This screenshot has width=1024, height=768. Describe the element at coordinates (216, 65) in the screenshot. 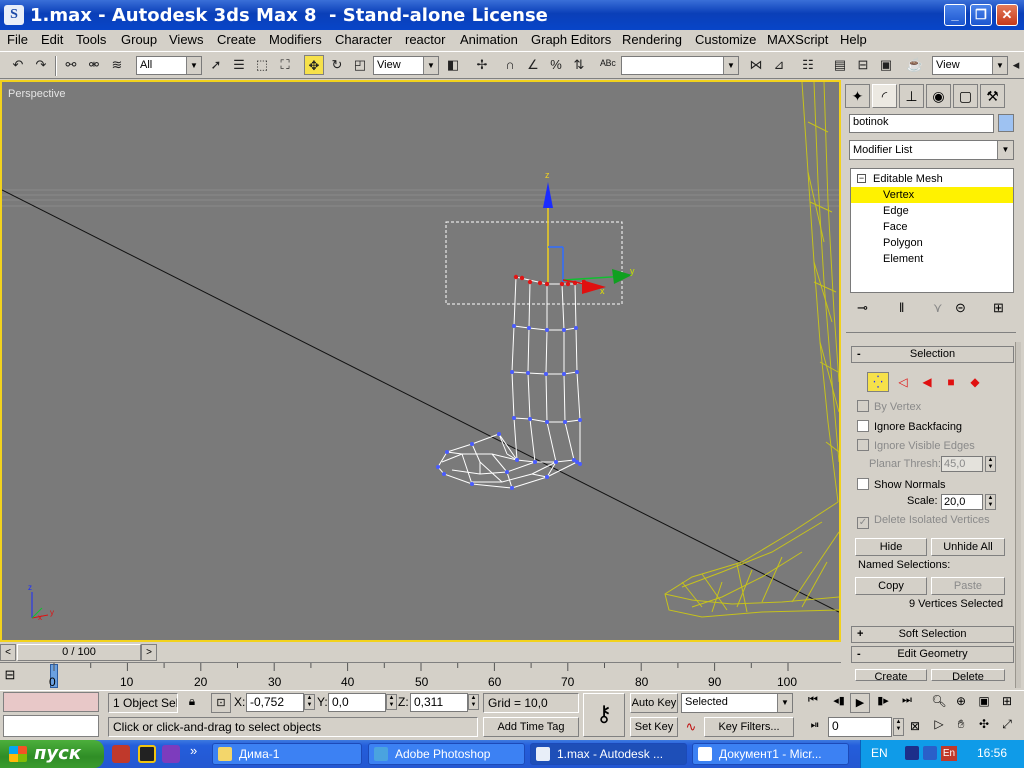

I see `select-object-icon: ➚` at that location.